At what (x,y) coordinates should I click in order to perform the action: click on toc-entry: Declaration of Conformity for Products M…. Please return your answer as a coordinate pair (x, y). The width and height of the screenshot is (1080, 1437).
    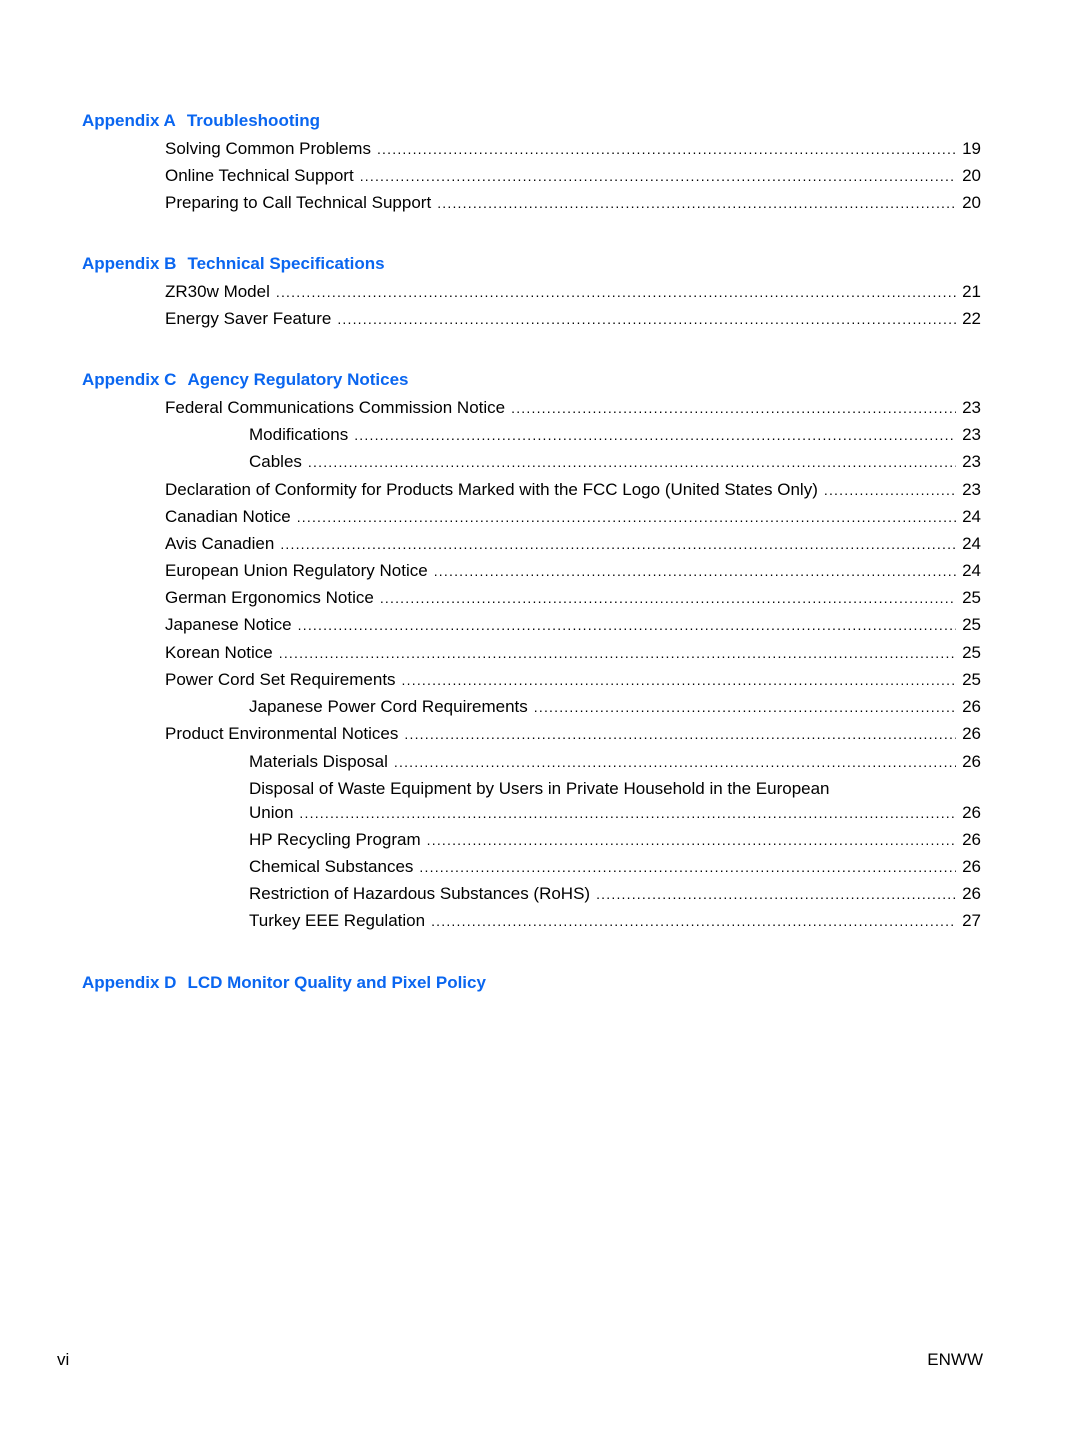
    Looking at the image, I should click on (573, 491).